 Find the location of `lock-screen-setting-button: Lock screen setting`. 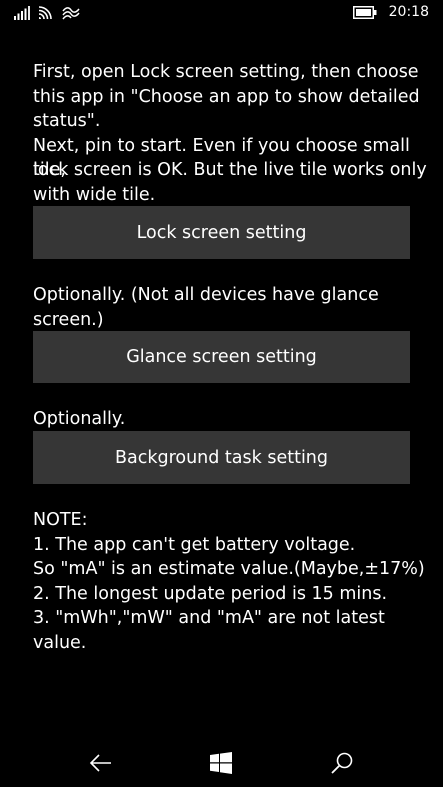

lock-screen-setting-button: Lock screen setting is located at coordinates (221, 232).